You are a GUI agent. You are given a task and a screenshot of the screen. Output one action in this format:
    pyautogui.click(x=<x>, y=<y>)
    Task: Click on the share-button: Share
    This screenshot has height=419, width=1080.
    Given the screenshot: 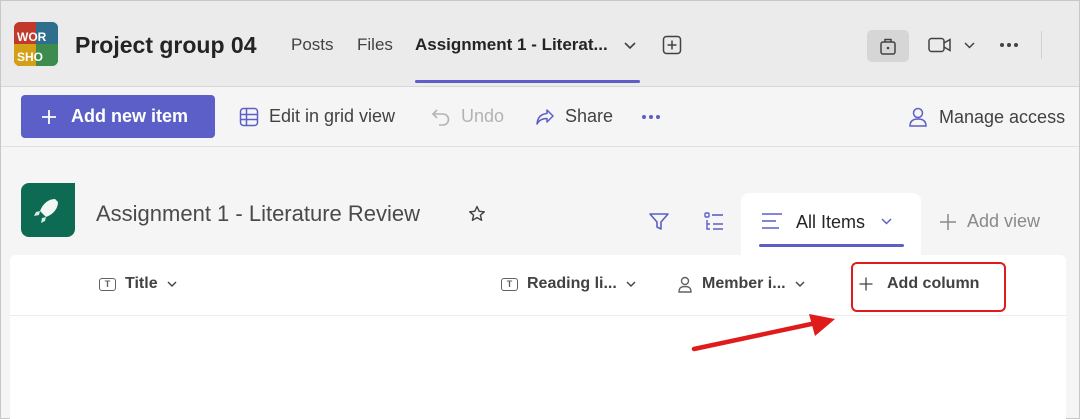 What is the action you would take?
    pyautogui.click(x=574, y=116)
    